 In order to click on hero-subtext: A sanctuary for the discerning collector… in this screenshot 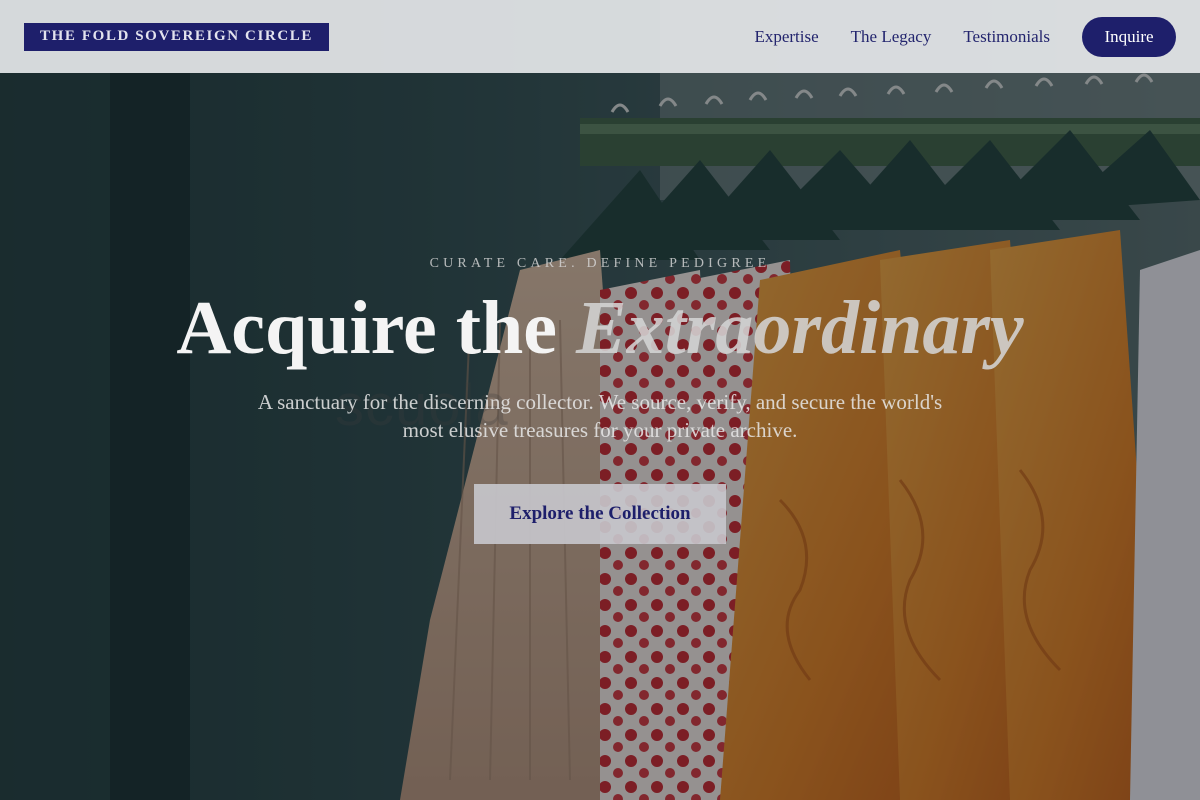, I will do `click(600, 416)`.